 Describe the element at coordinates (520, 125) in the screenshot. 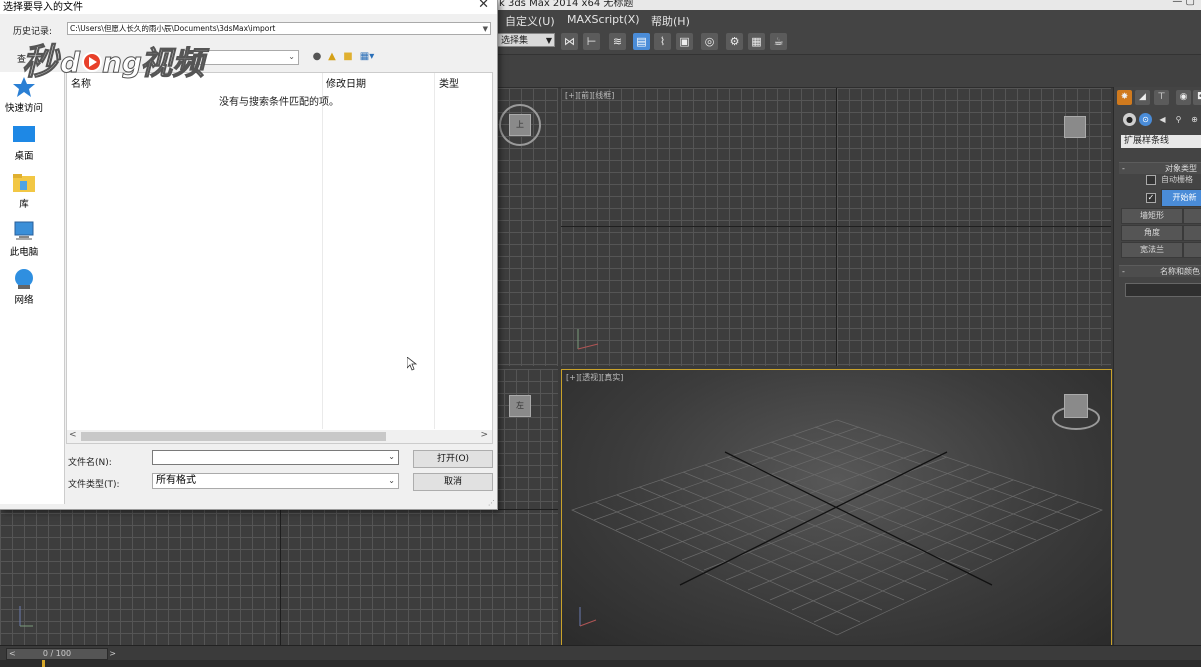

I see `viewcube-icon: 上` at that location.